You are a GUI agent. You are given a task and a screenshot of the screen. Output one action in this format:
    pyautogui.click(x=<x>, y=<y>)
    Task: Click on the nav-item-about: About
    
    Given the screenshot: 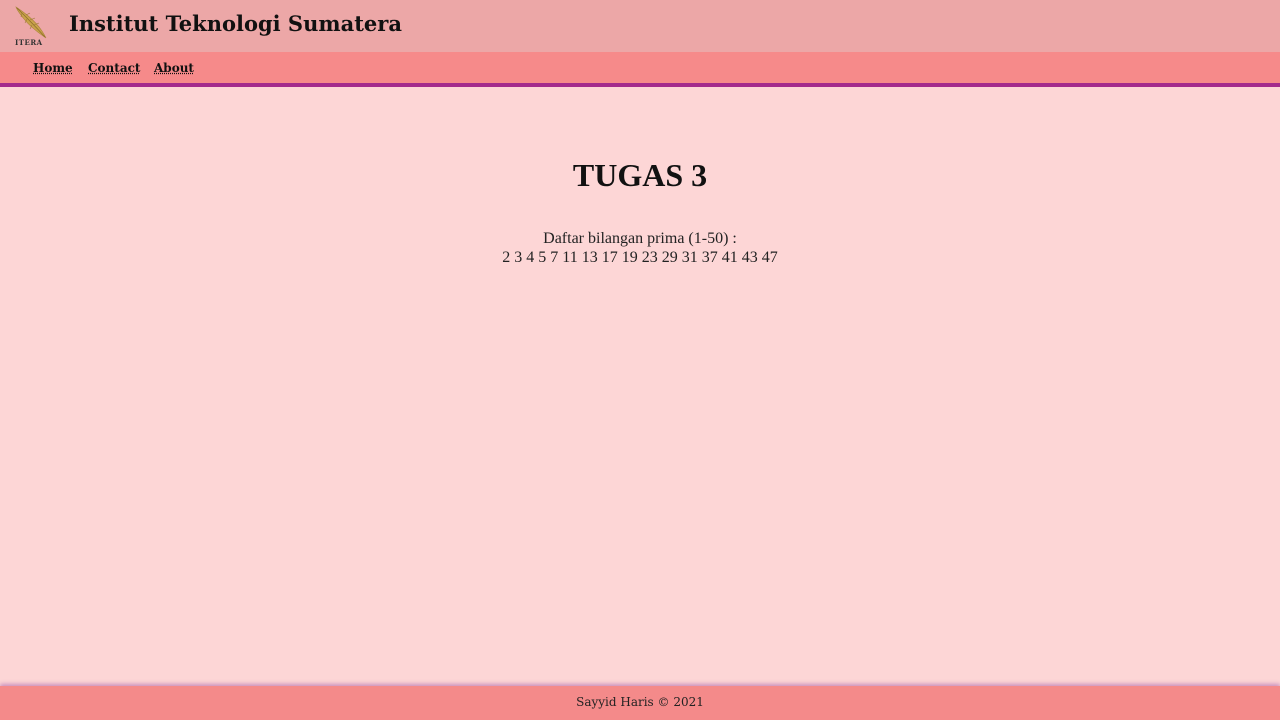 What is the action you would take?
    pyautogui.click(x=174, y=68)
    